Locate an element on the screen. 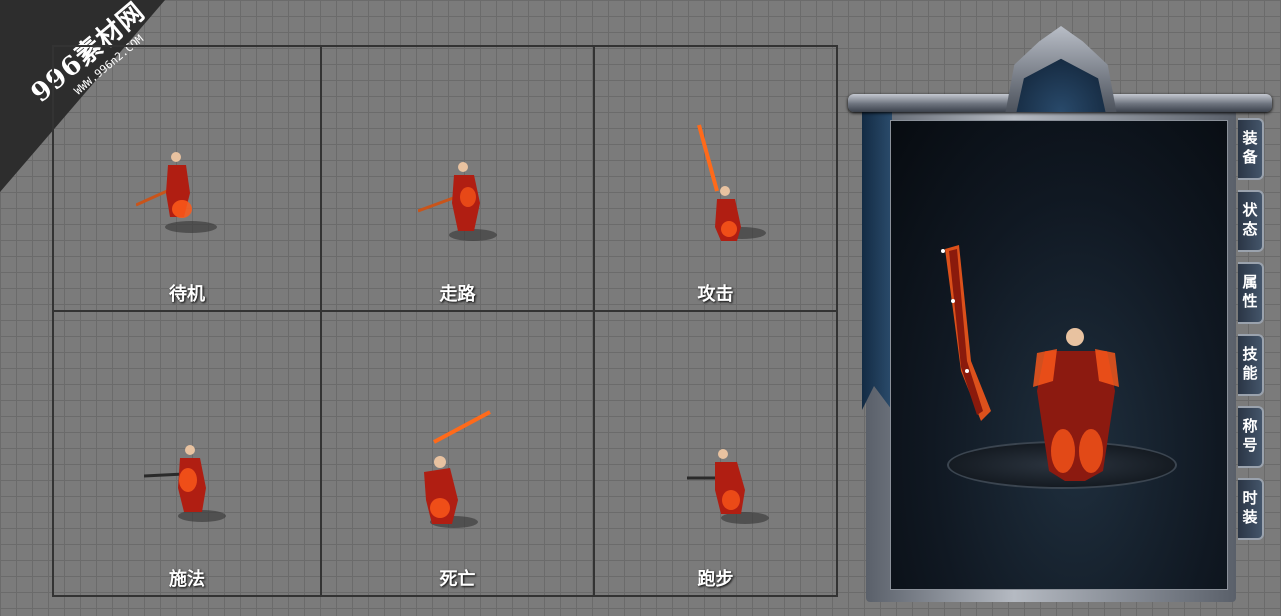 The image size is (1281, 616). tab-fashion: 时装 is located at coordinates (1251, 509).